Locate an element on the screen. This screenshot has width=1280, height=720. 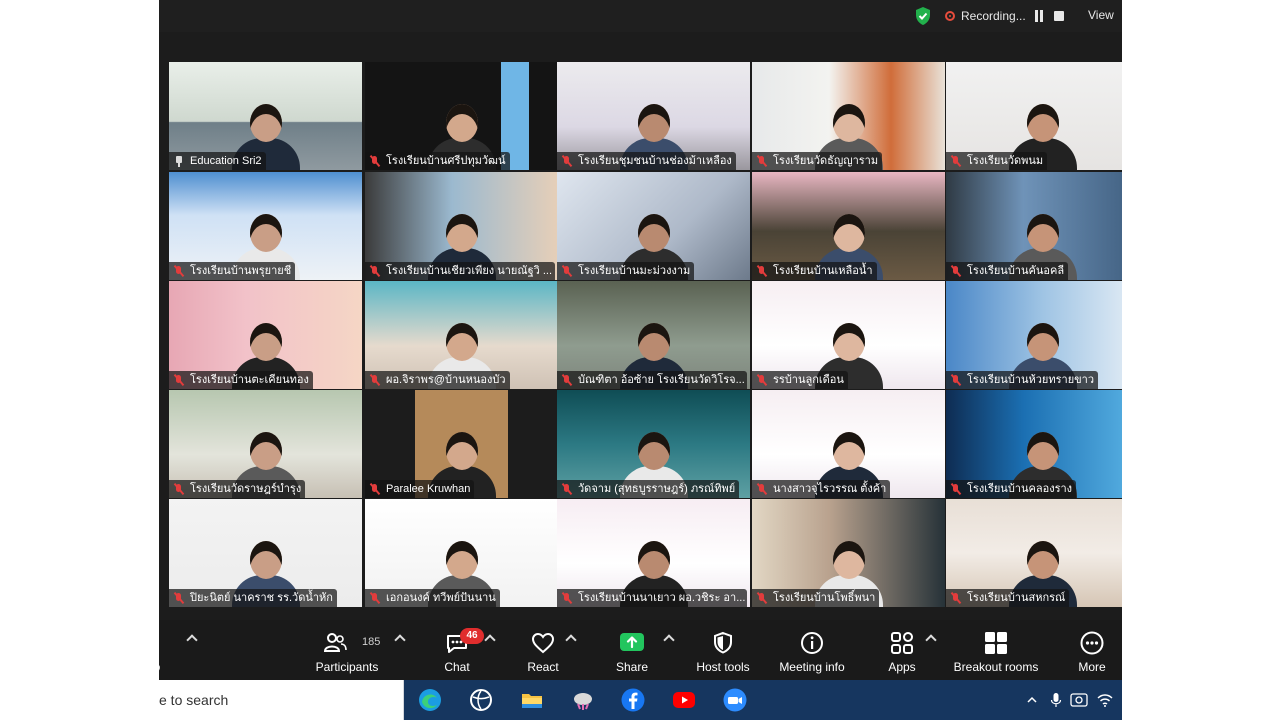
participant-name-bar: โรงเรียนบ้านตะเคียนทอง is located at coordinates (241, 380).